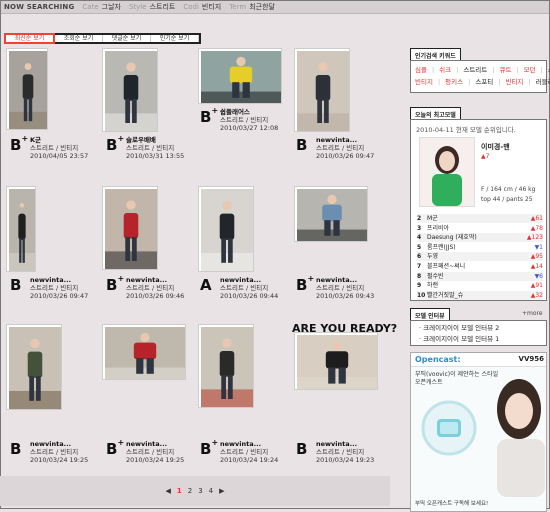  Describe the element at coordinates (59, 140) in the screenshot. I see `uploader-name: K군` at that location.